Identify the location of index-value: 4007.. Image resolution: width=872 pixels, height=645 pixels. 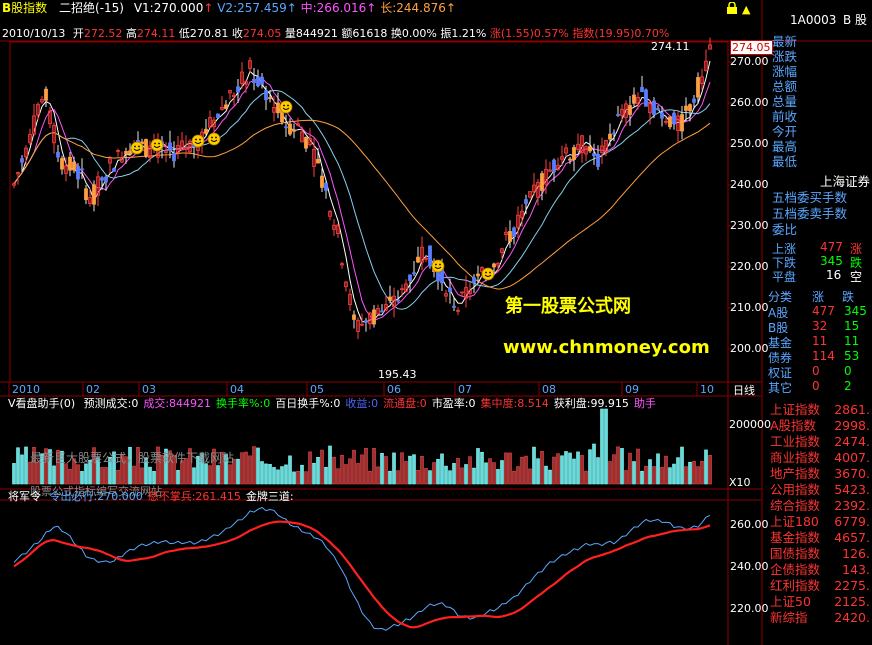
(852, 457).